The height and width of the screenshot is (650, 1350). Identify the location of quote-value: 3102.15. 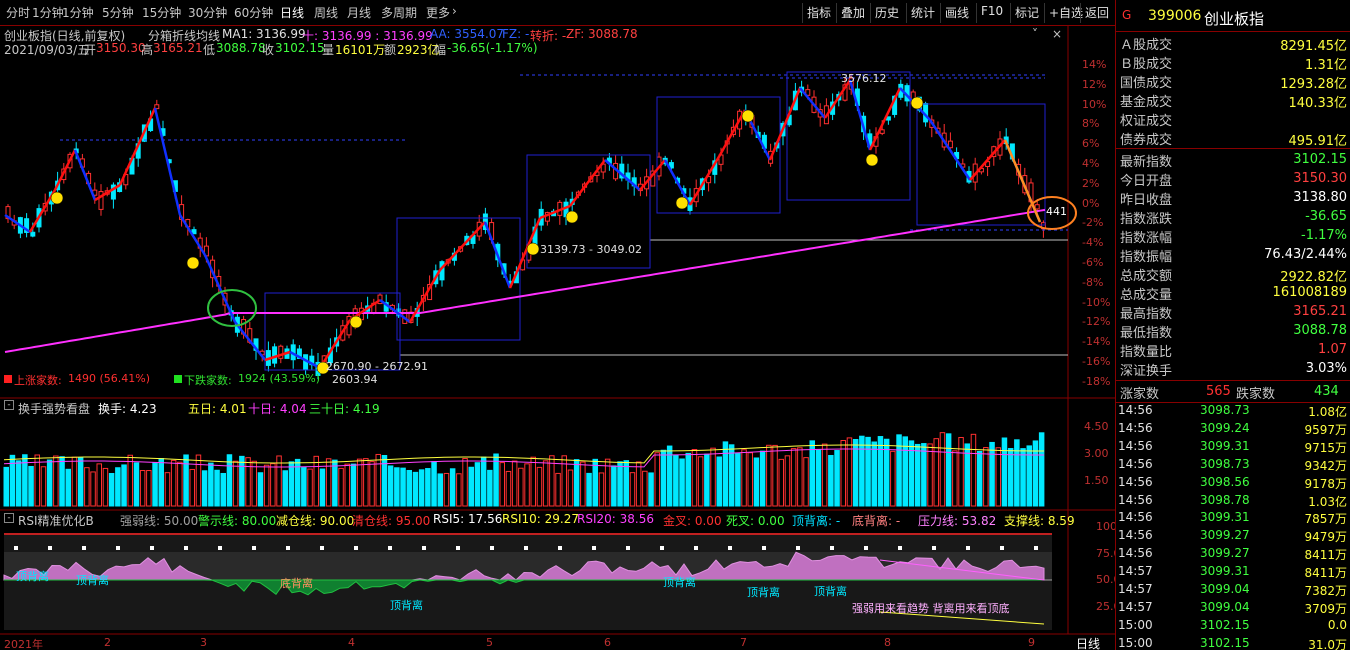
(1320, 159).